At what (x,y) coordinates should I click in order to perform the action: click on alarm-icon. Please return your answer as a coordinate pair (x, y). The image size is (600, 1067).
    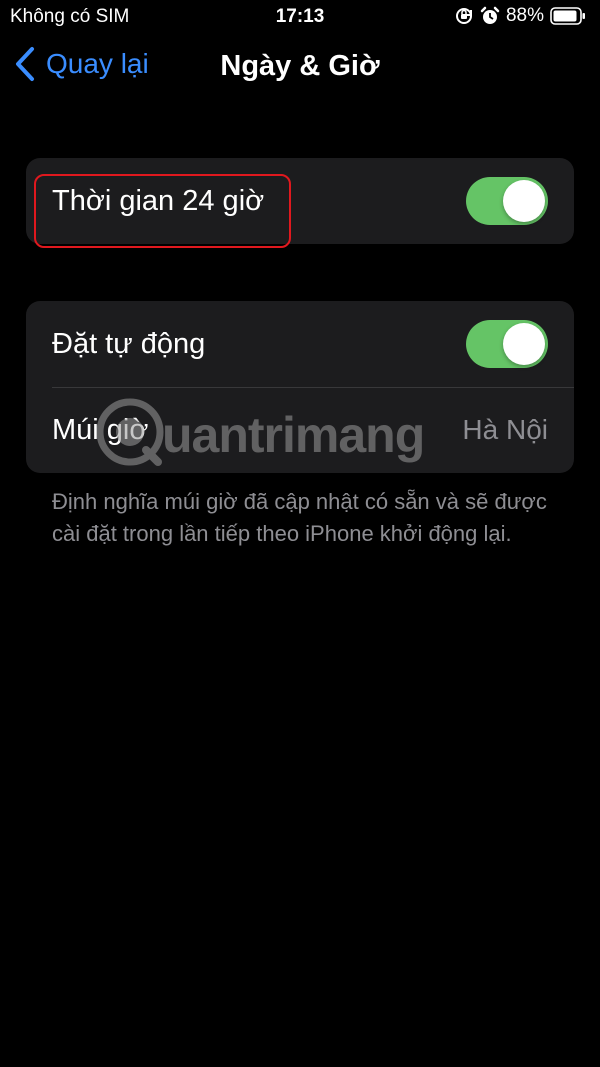
    Looking at the image, I should click on (490, 16).